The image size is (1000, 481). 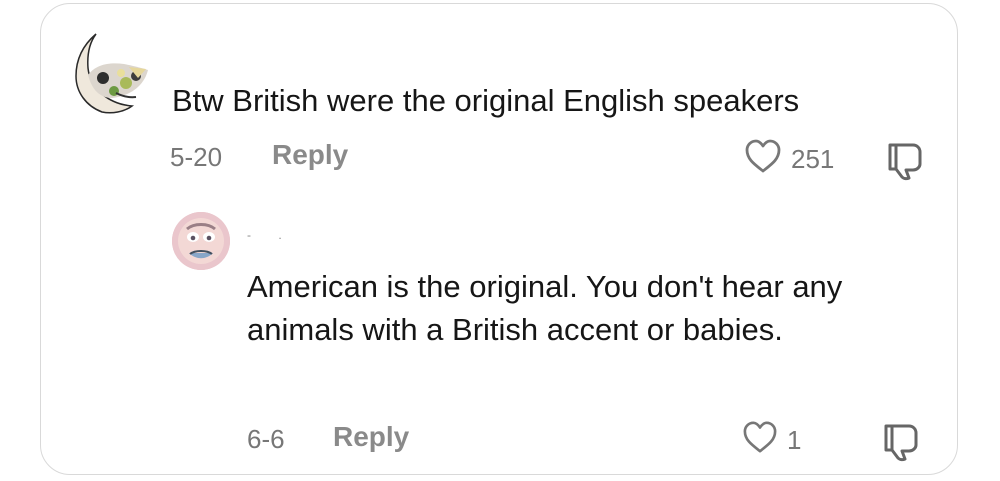 What do you see at coordinates (110, 72) in the screenshot?
I see `commenter-avatar` at bounding box center [110, 72].